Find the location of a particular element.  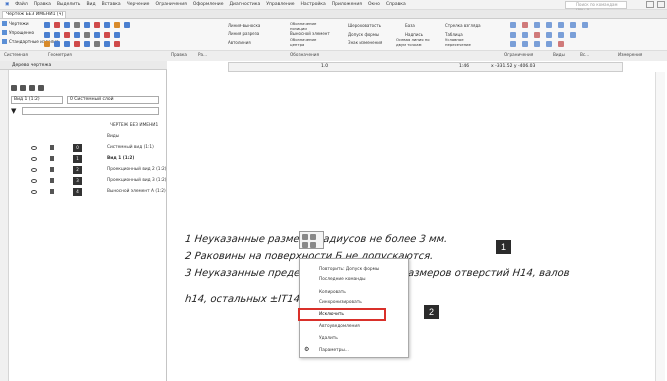

view-arrow-tool: Стрелка взгляда is located at coordinates (463, 25).